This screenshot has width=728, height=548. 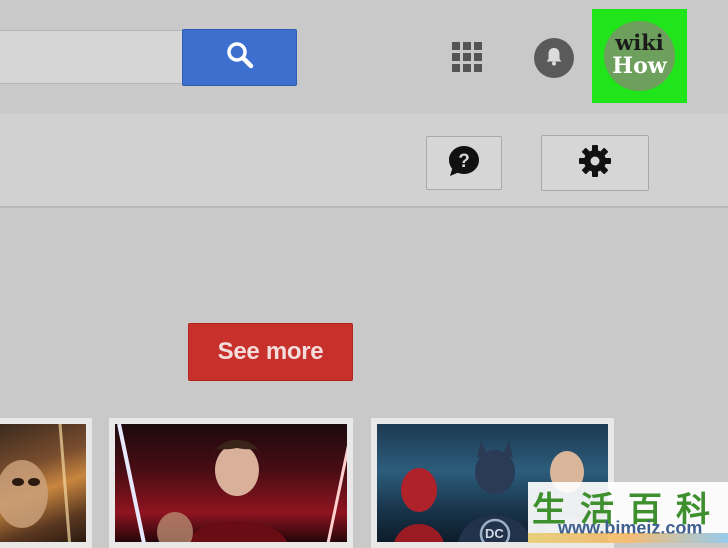 I want to click on avatar: wiki How, so click(x=639, y=56).